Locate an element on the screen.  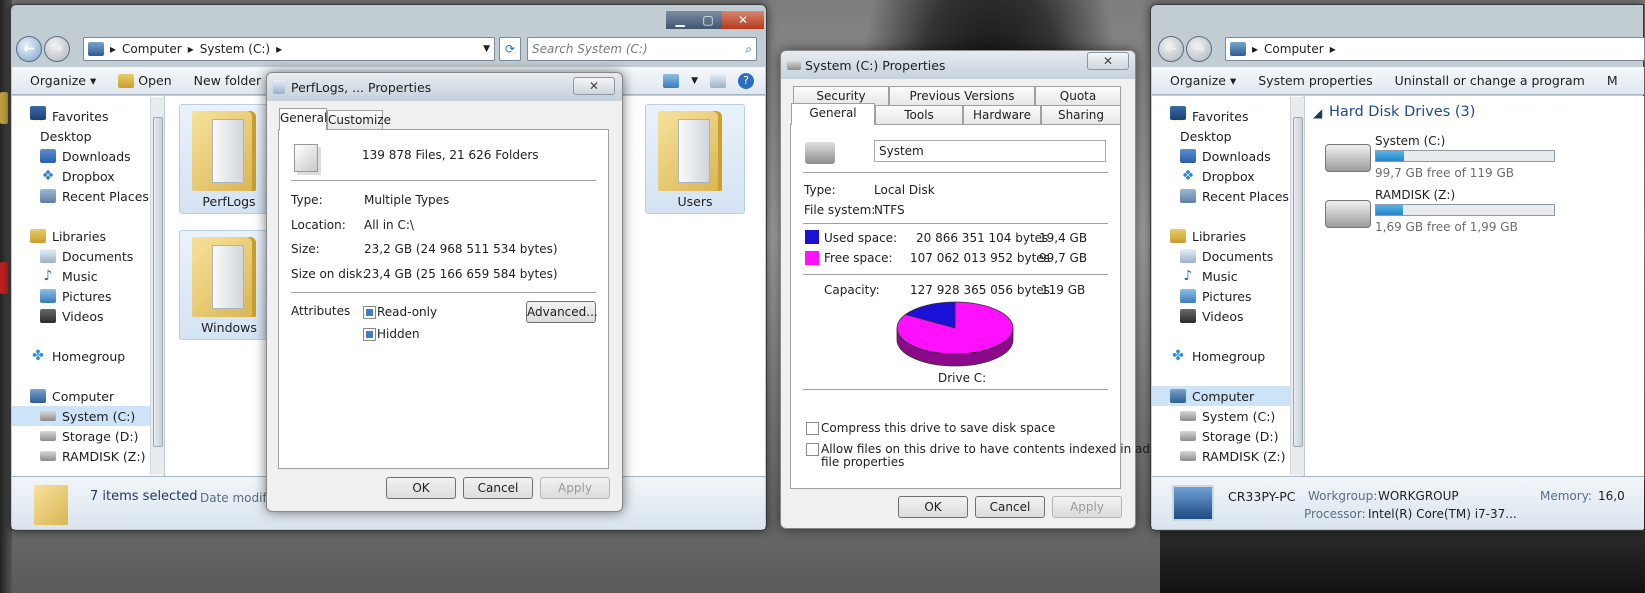
nav-label: Downloads is located at coordinates (1236, 156).